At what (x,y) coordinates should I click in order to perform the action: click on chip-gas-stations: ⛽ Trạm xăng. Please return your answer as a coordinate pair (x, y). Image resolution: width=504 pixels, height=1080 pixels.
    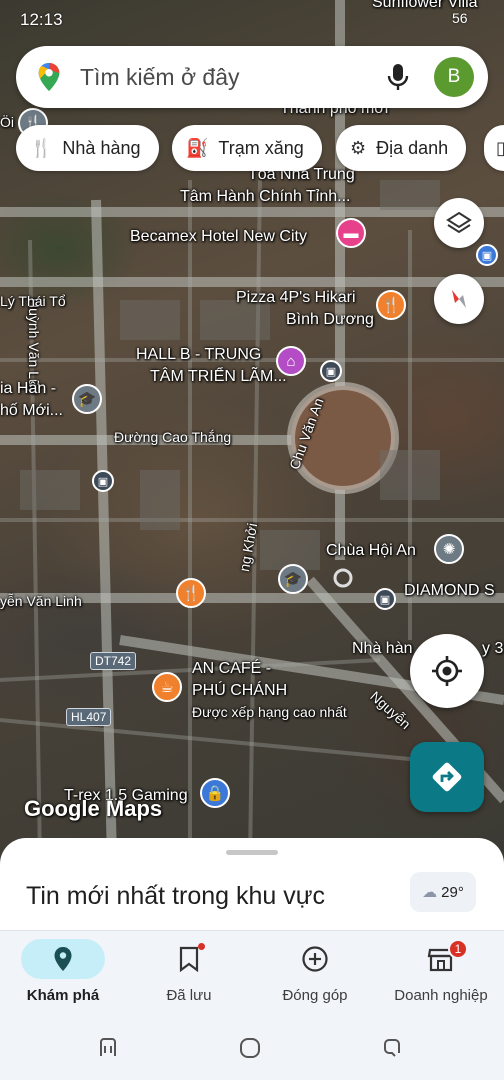
    Looking at the image, I should click on (247, 148).